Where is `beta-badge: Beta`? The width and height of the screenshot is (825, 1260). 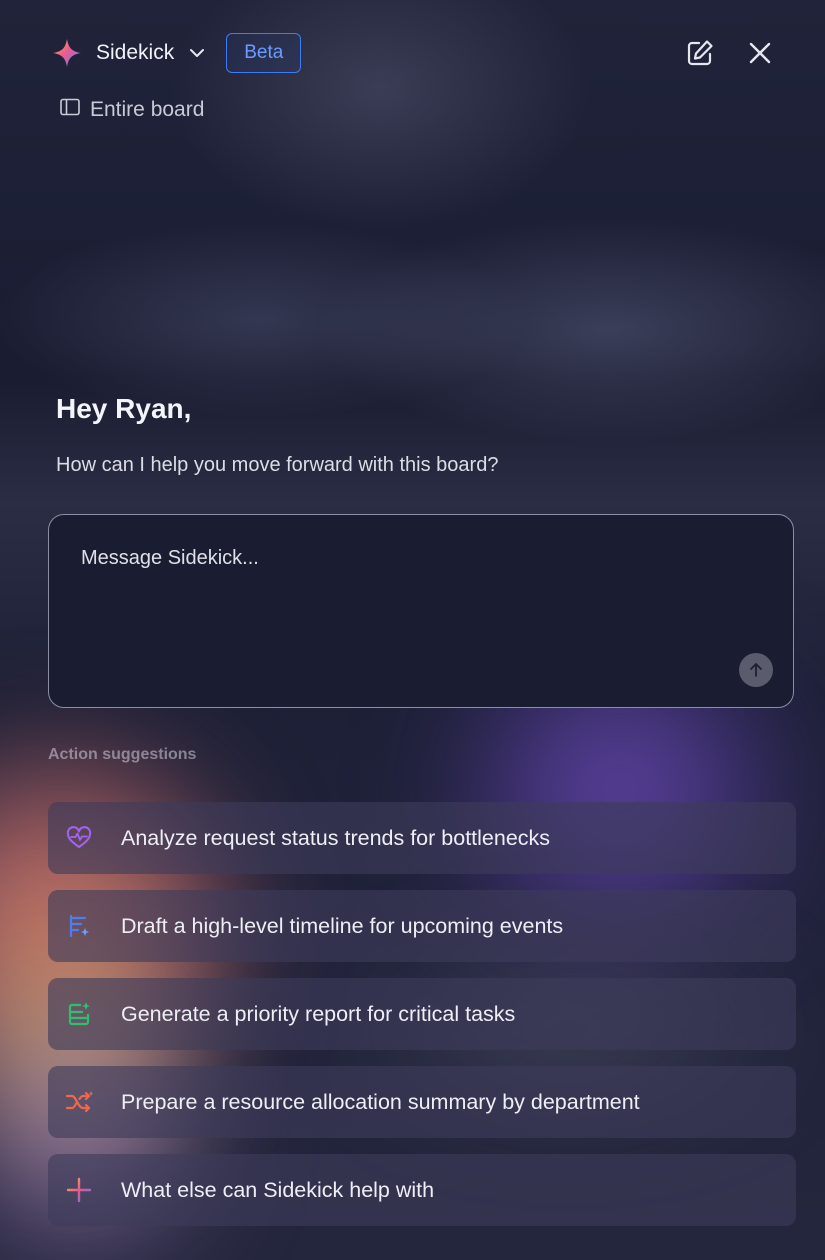
beta-badge: Beta is located at coordinates (264, 53).